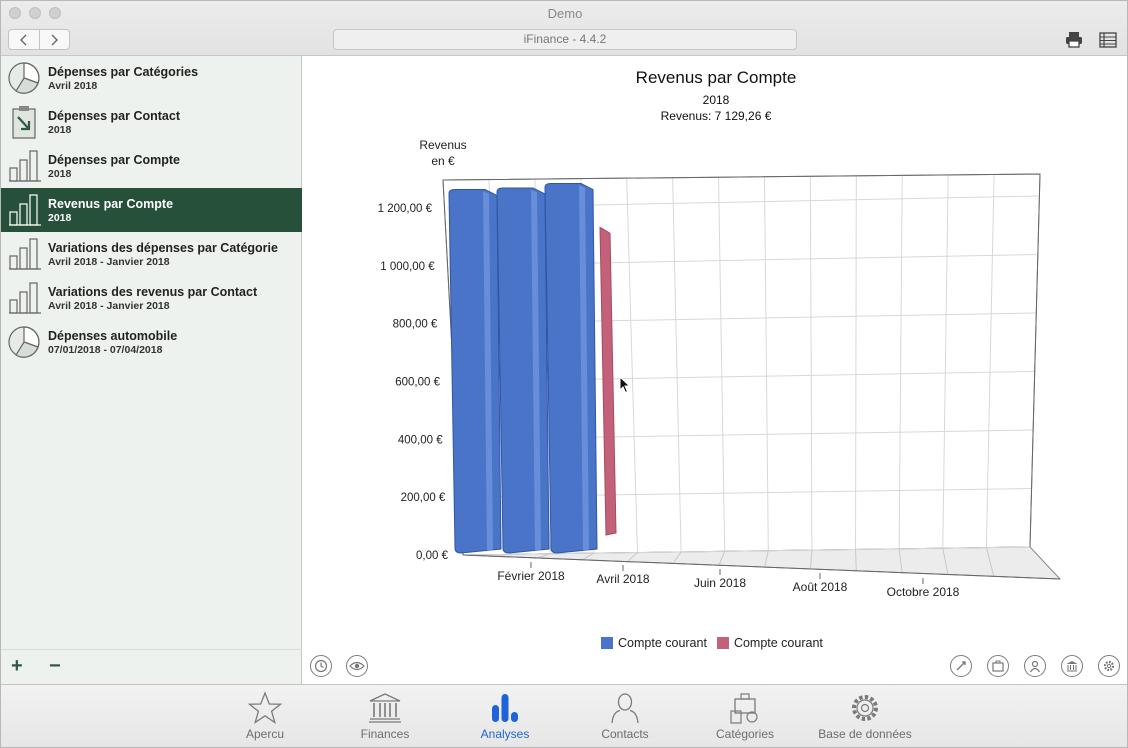 The height and width of the screenshot is (748, 1128). Describe the element at coordinates (163, 247) in the screenshot. I see `report-name: Variations des dépenses par Catégorie` at that location.